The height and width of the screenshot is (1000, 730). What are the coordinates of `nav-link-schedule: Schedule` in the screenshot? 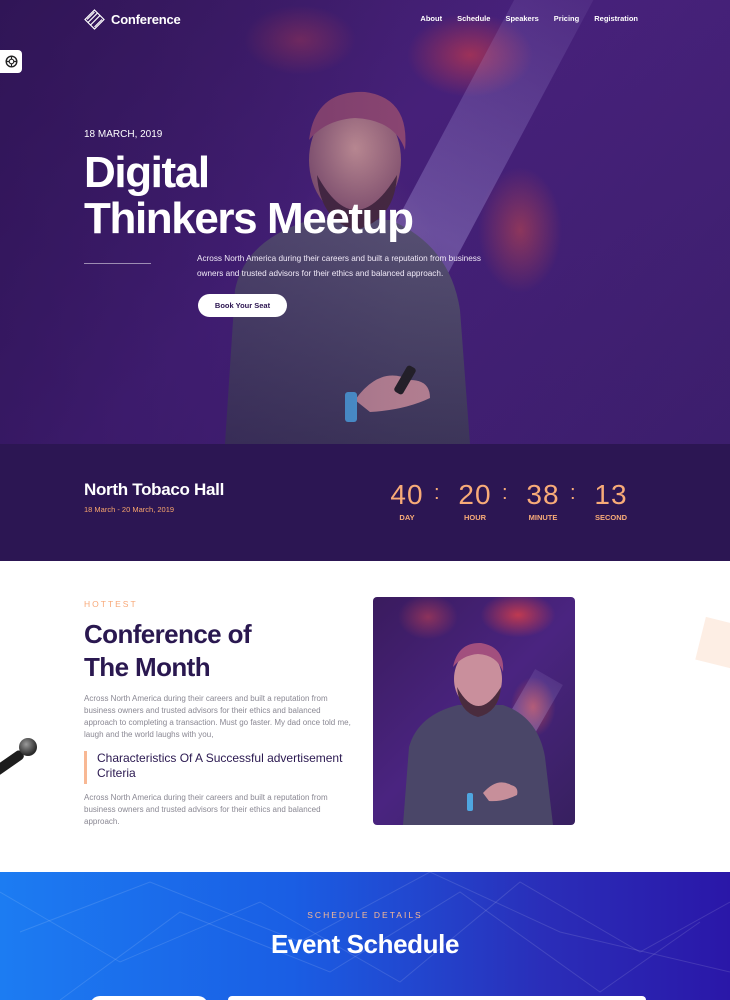 It's located at (473, 18).